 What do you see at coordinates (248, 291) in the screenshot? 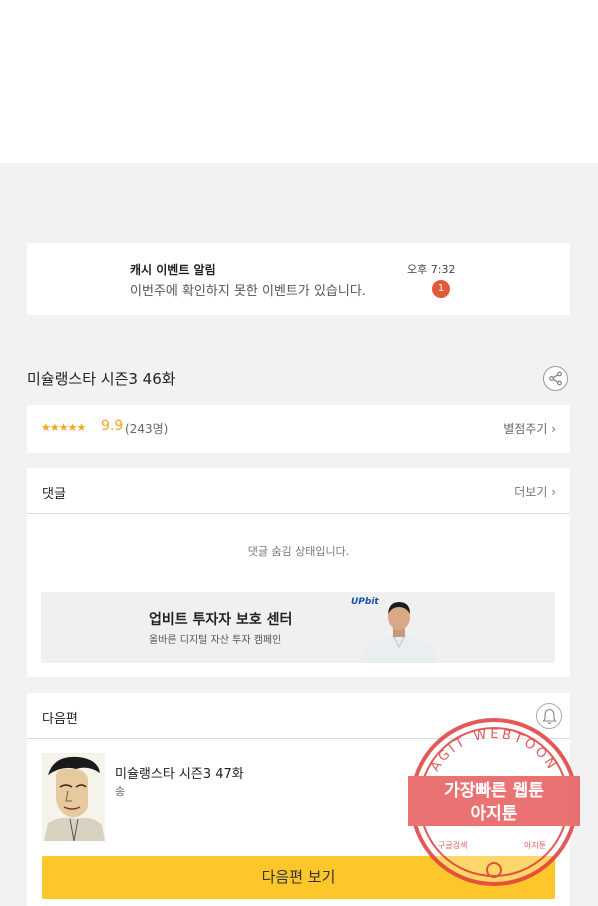
I see `notification-message: 이번주에 확인하지 못한 이벤트가 있습니다.` at bounding box center [248, 291].